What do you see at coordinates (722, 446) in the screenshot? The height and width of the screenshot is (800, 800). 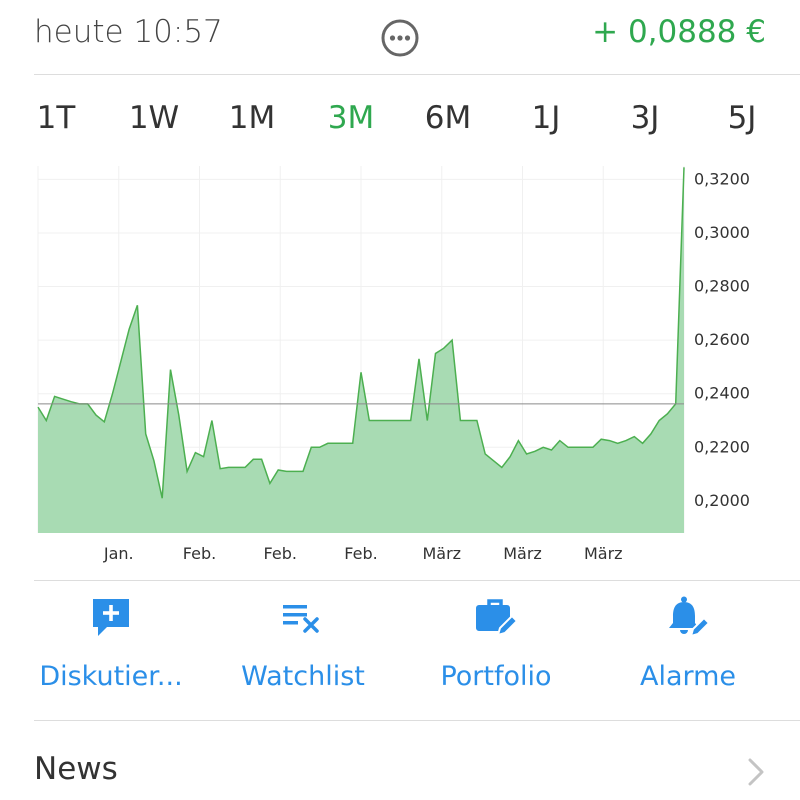 I see `y-tick-label: 0,2200` at bounding box center [722, 446].